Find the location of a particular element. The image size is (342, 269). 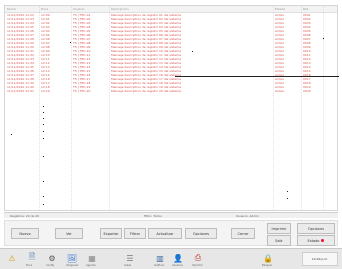

chart-icon: ▥ is located at coordinates (160, 258).